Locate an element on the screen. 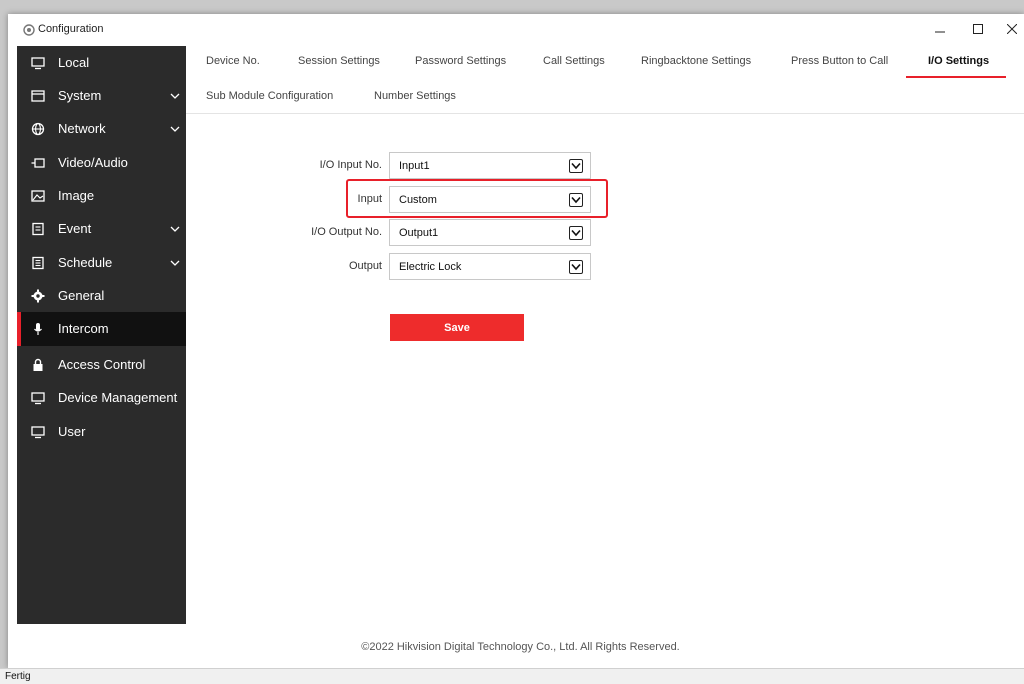 The width and height of the screenshot is (1024, 684). sidebar-item-label: Intercom is located at coordinates (83, 328).